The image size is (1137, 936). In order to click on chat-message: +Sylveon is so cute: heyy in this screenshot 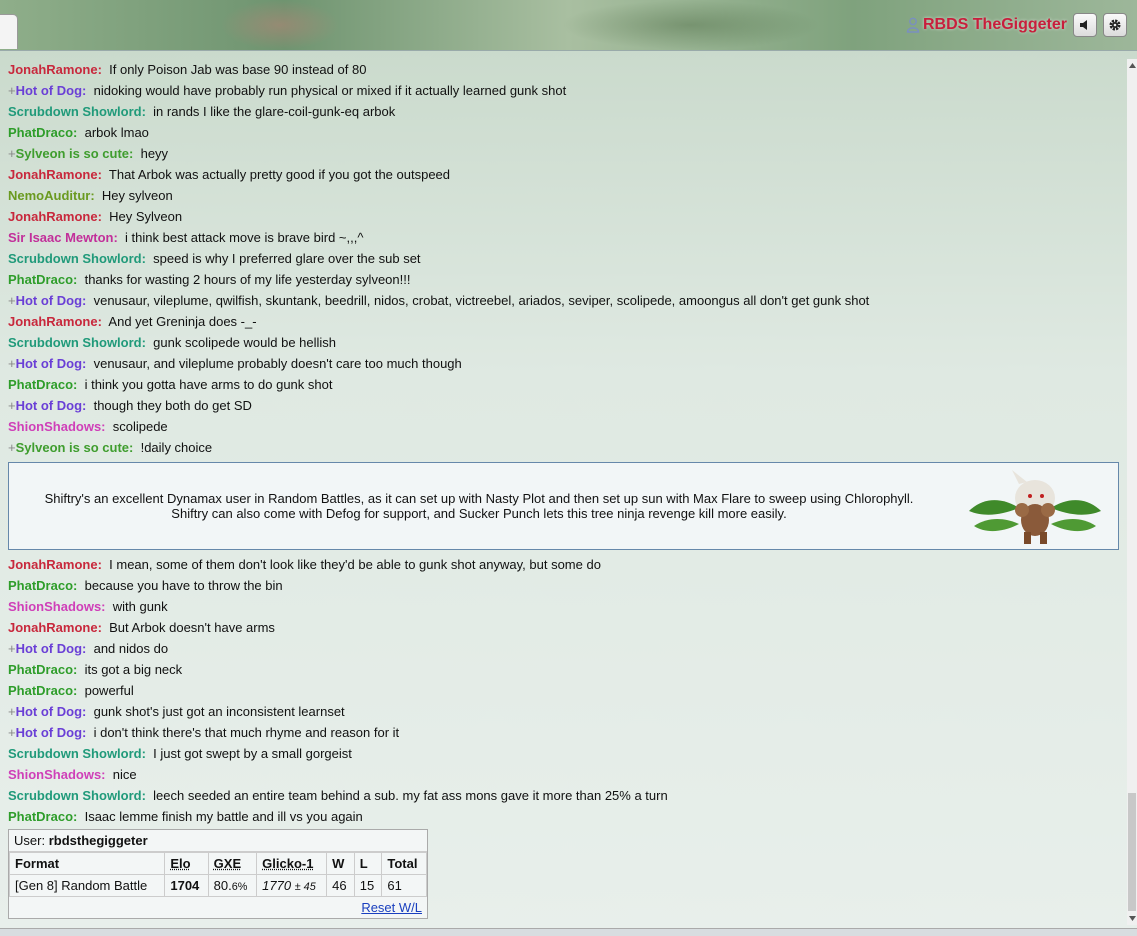, I will do `click(563, 153)`.